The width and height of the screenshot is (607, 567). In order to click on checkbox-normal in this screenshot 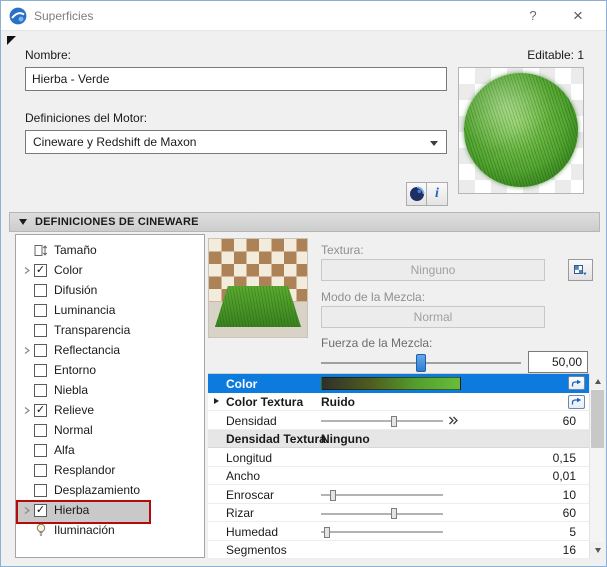, I will do `click(40, 430)`.